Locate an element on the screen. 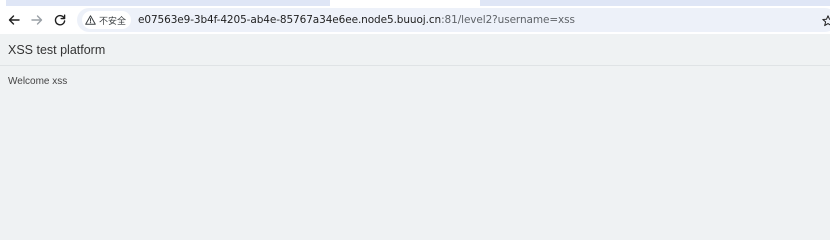 The height and width of the screenshot is (240, 830). brand-title: XSS test platform is located at coordinates (56, 50).